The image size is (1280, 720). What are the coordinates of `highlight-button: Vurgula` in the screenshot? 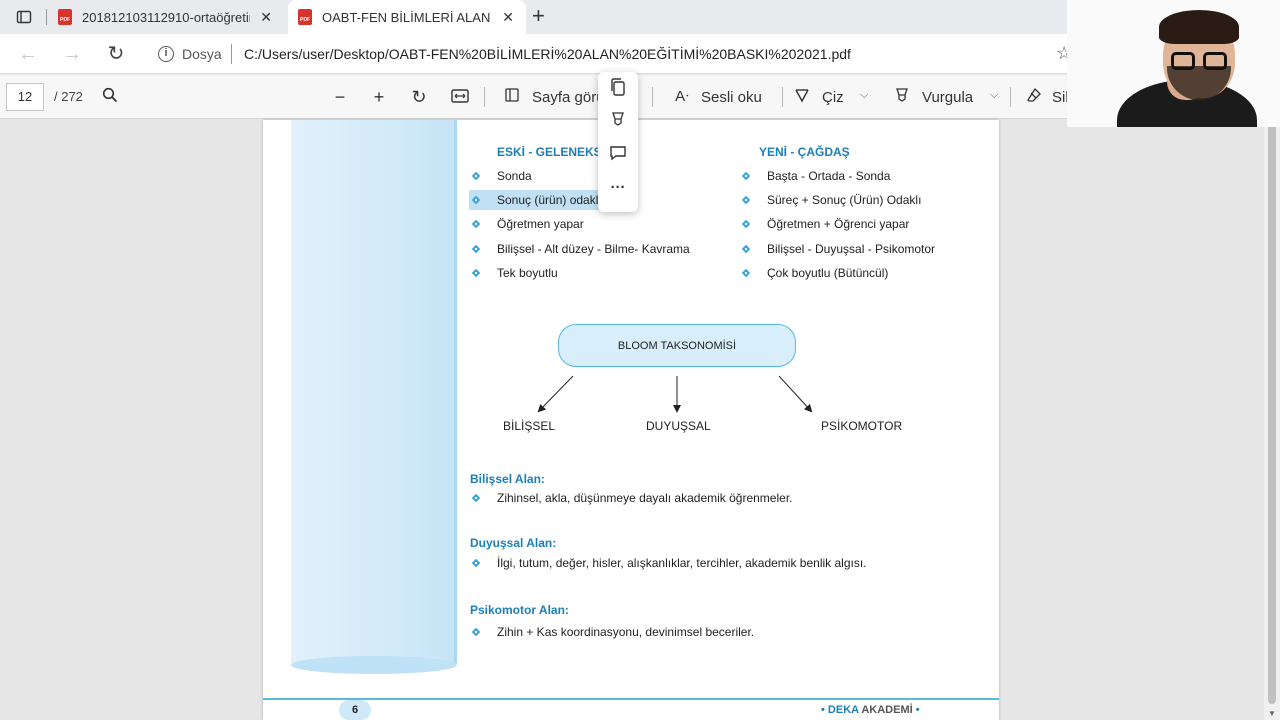 It's located at (947, 97).